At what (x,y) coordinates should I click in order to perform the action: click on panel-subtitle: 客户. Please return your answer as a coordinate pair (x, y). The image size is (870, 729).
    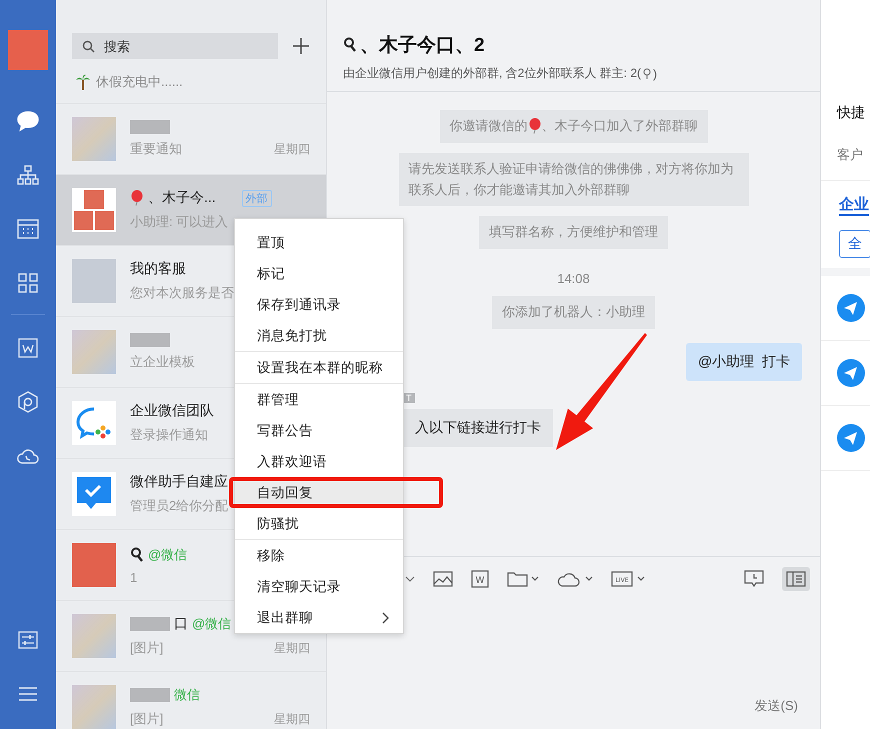
    Looking at the image, I should click on (850, 155).